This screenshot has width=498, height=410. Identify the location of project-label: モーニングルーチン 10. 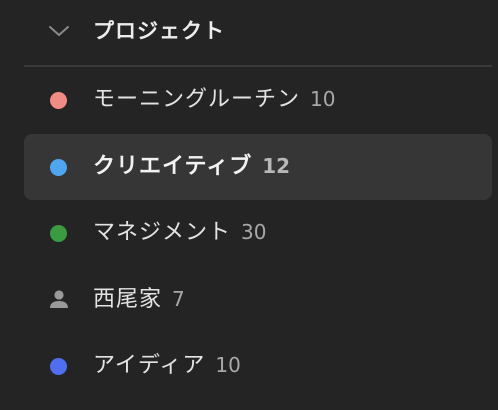
(214, 99).